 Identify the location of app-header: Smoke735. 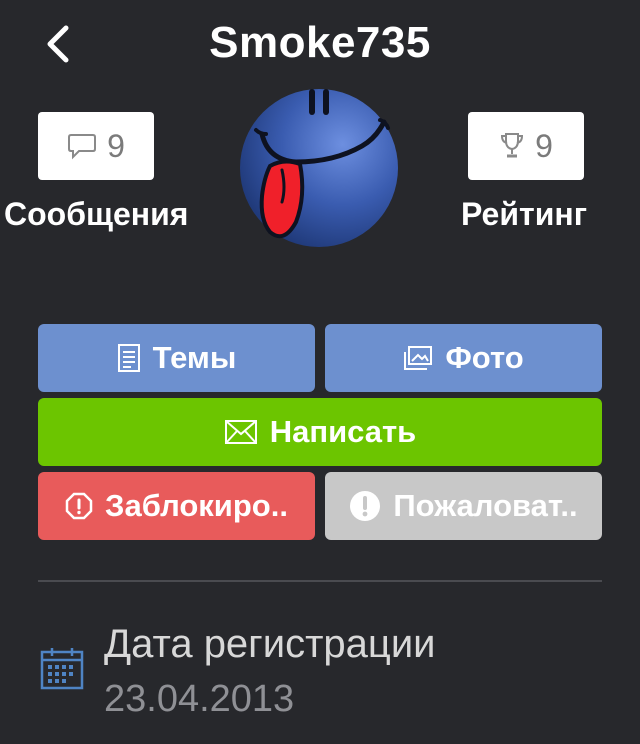
(320, 46).